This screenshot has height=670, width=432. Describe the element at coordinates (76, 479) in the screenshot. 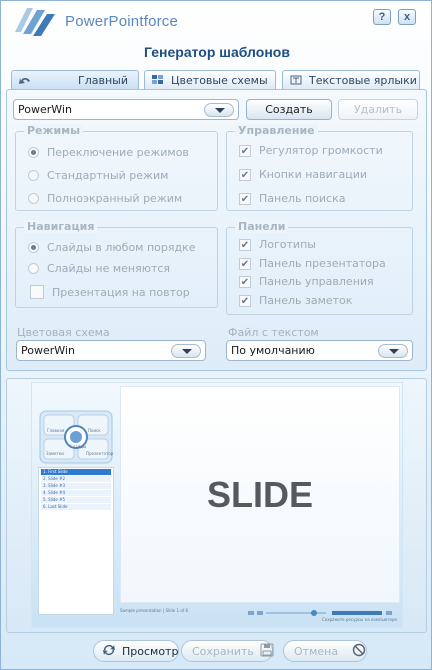

I see `preview-slide-item: 2. Slide #2` at that location.